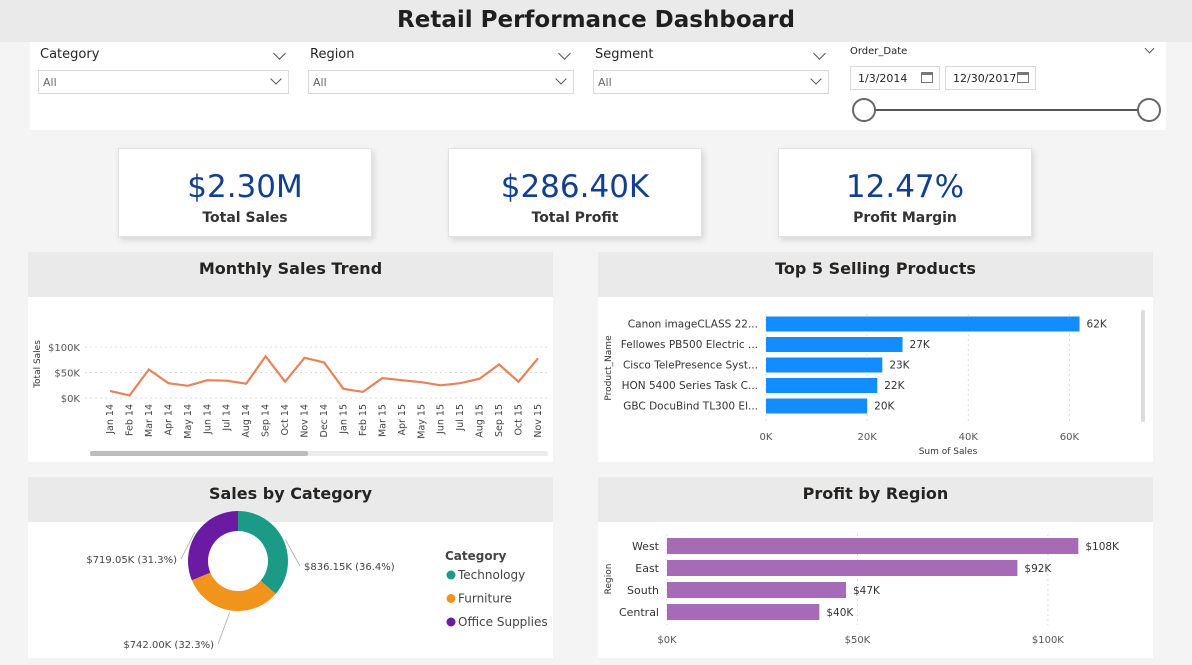 The width and height of the screenshot is (1192, 665). I want to click on category-label: East, so click(647, 568).